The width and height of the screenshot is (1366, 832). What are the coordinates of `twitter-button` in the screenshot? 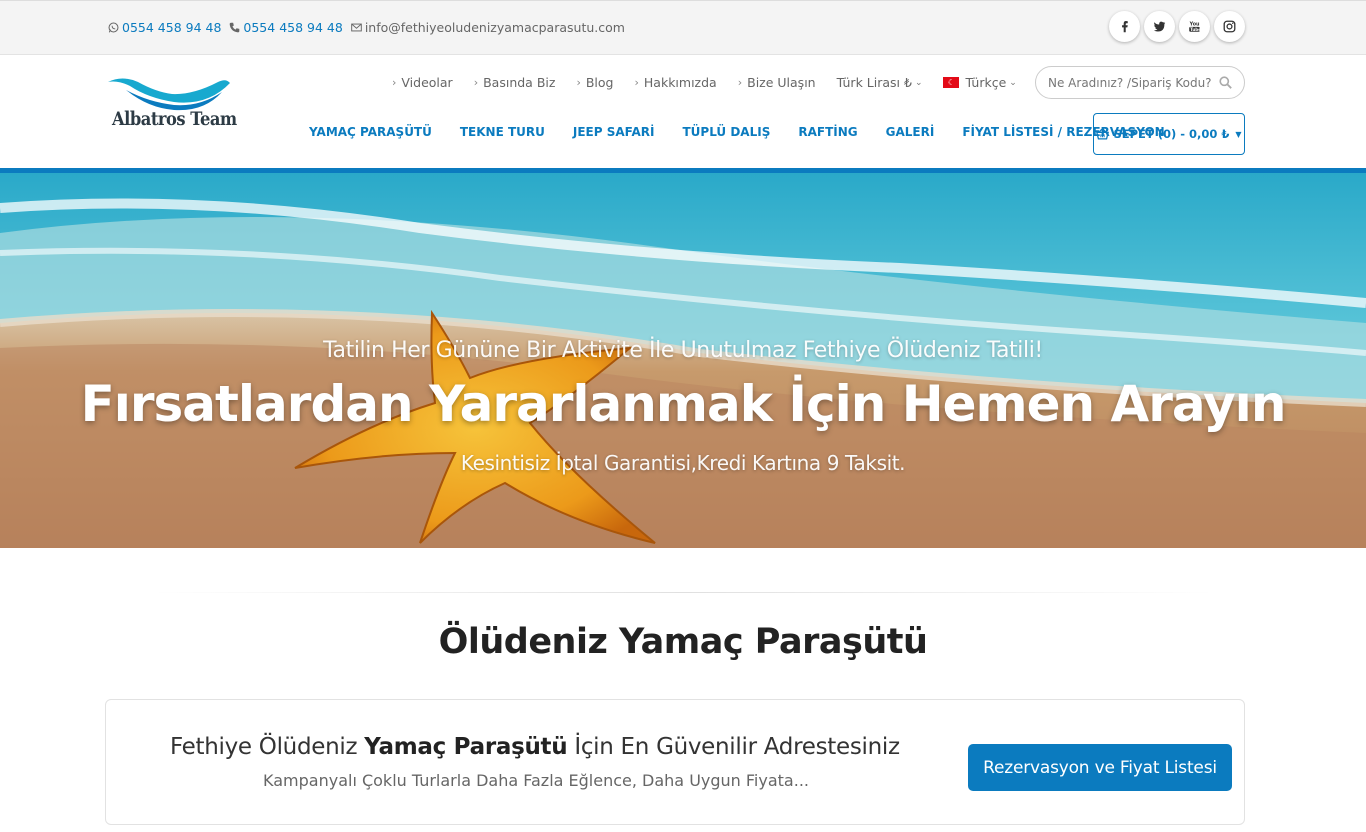 It's located at (1159, 26).